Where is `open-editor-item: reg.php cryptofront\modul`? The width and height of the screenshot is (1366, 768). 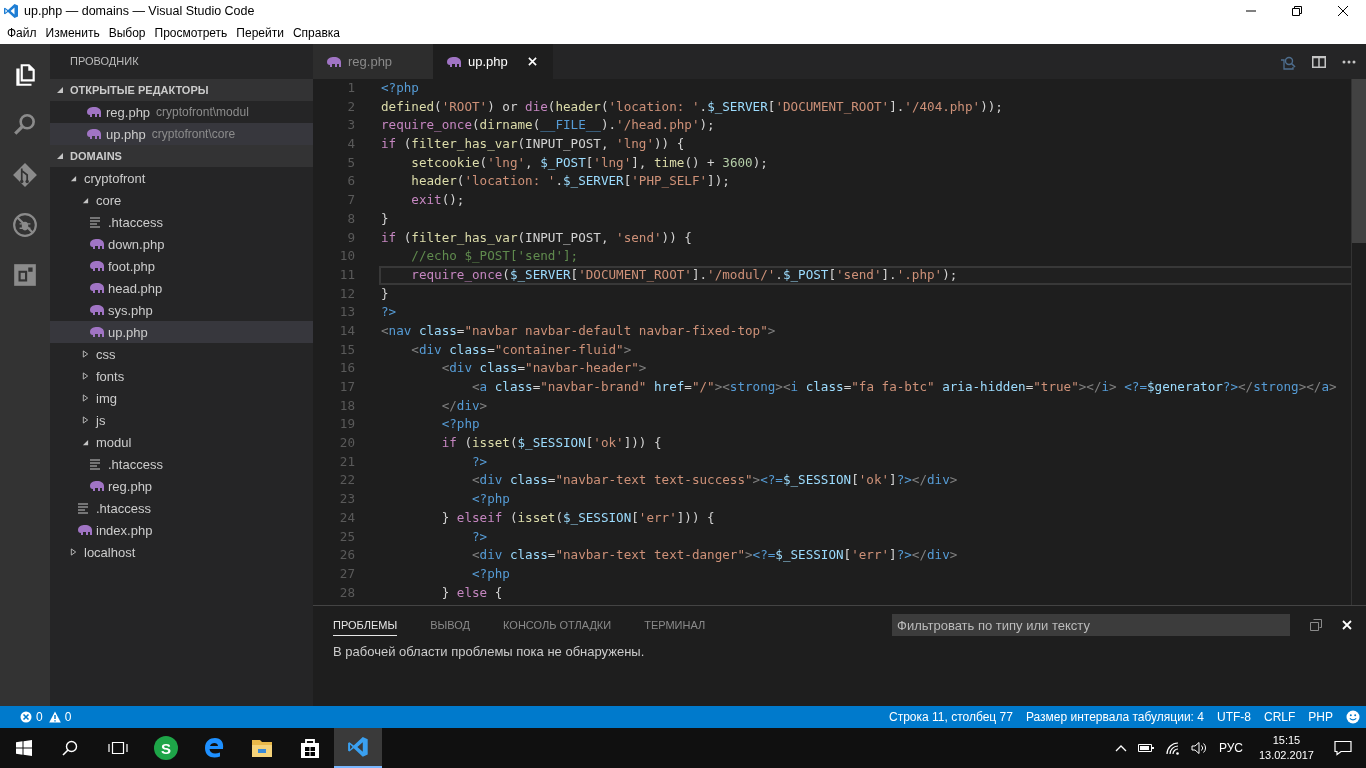
open-editor-item: reg.php cryptofront\modul is located at coordinates (181, 112).